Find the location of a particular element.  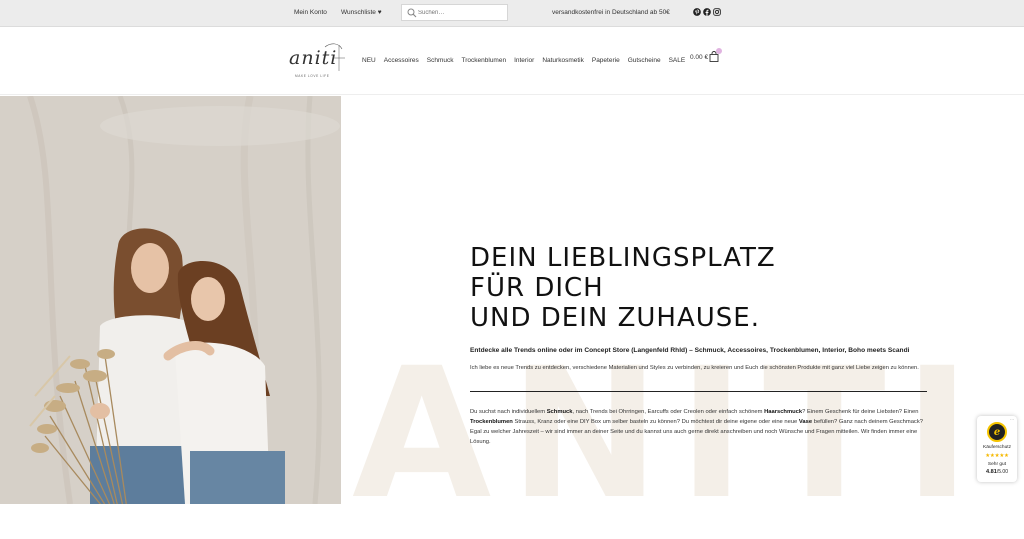

nav-item-trockenblumen: Trockenblumen is located at coordinates (484, 60).